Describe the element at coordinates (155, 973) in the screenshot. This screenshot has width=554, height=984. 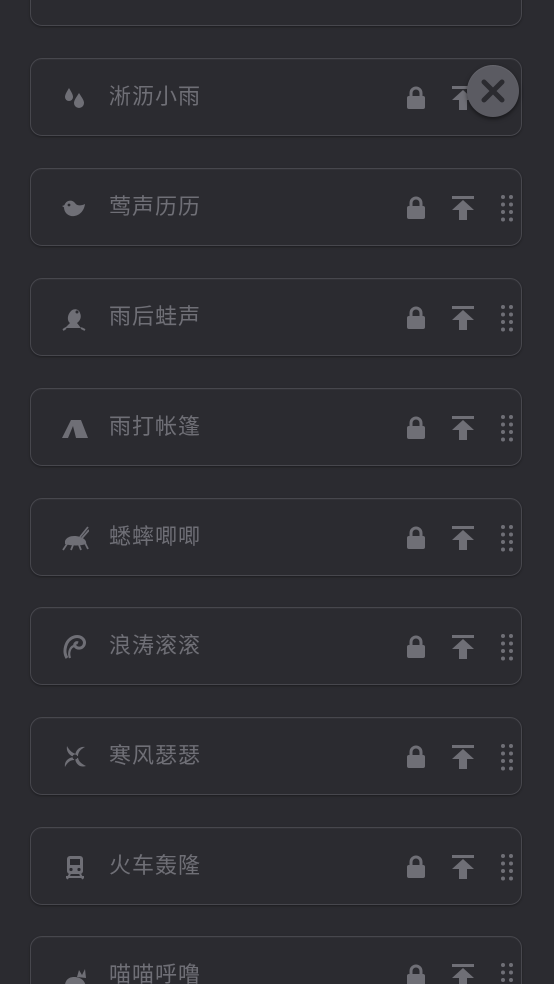
I see `sound-label: 喵喵呼噜` at that location.